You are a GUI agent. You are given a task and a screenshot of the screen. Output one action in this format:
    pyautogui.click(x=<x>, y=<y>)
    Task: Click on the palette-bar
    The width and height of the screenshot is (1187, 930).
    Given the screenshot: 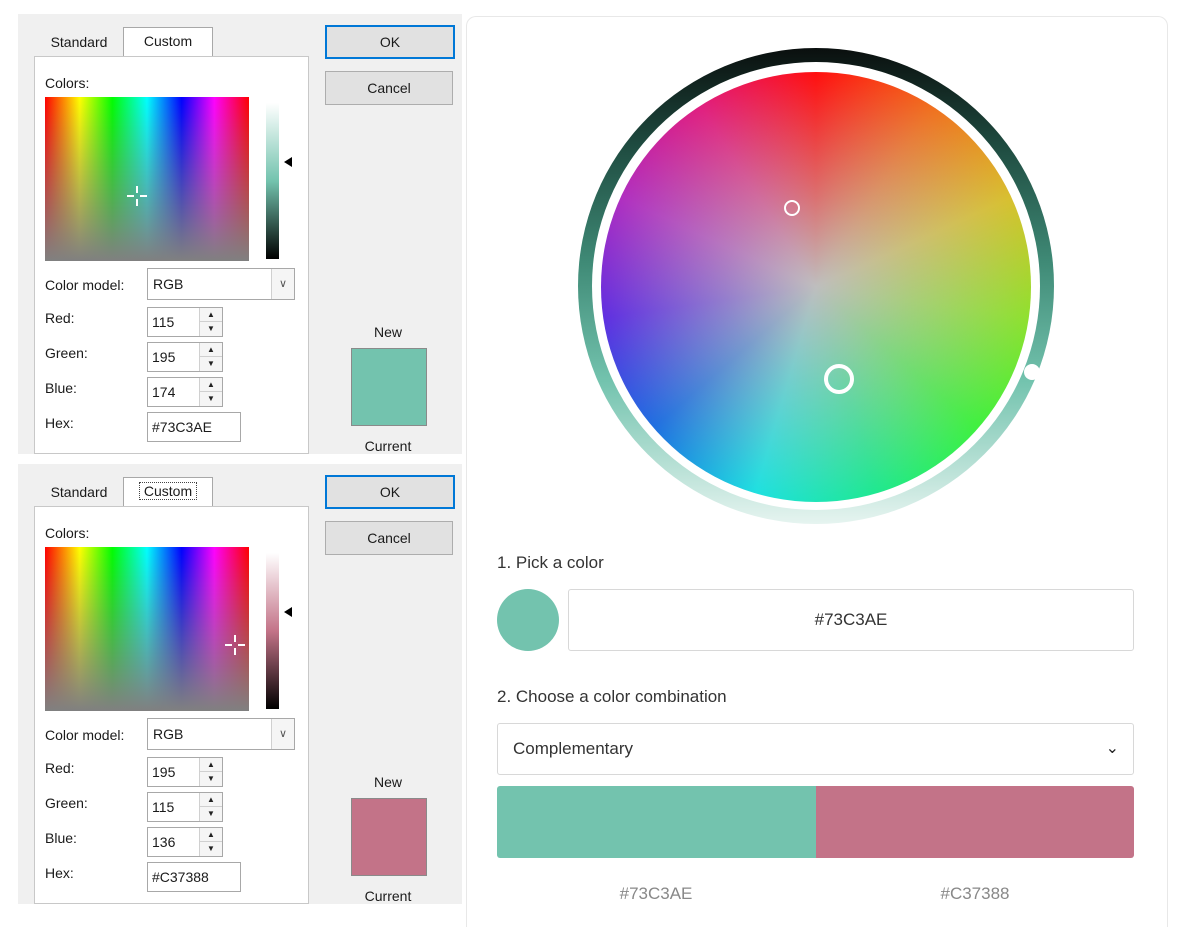 What is the action you would take?
    pyautogui.click(x=815, y=822)
    